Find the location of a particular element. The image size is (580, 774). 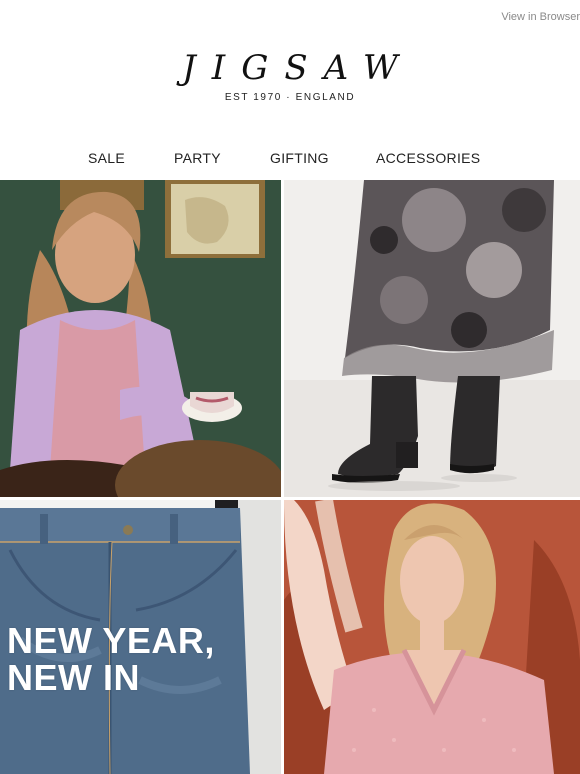

hero-headline: NEW YEAR, NEW IN is located at coordinates (111, 659).